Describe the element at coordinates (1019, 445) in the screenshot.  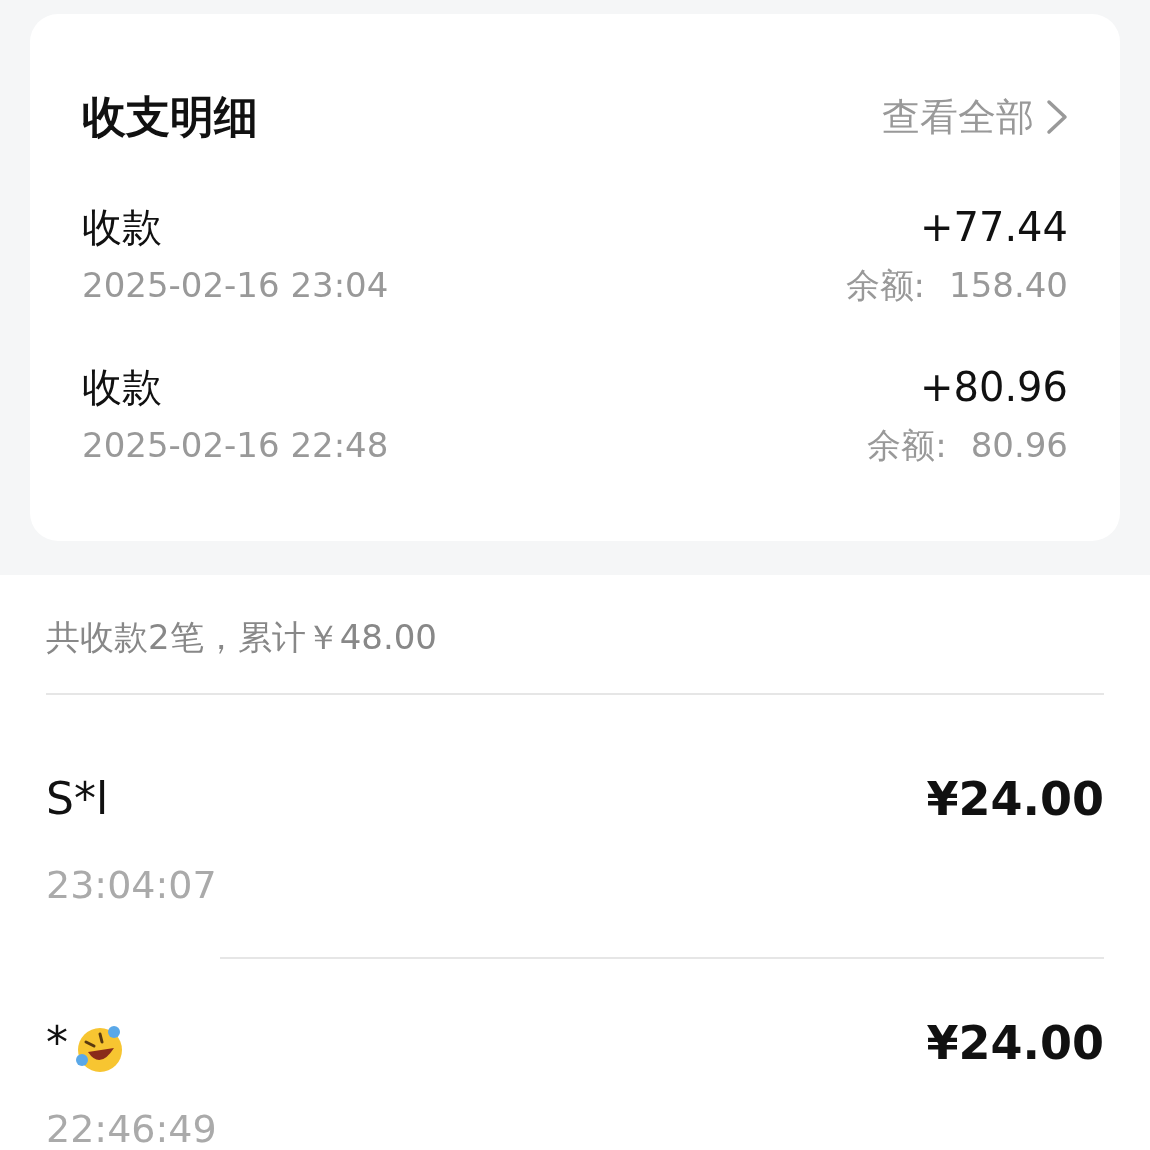
I see `balance-value: 80.96` at that location.